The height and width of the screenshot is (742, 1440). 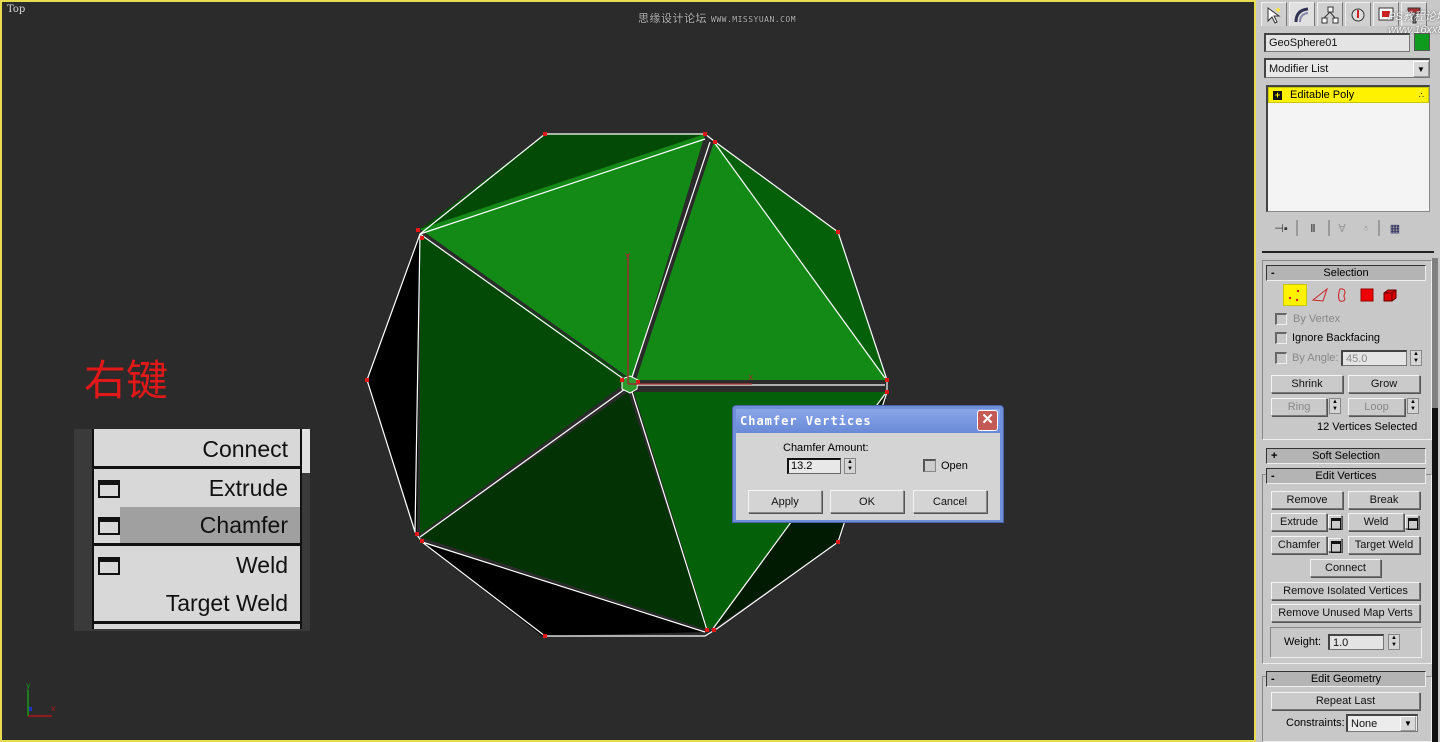 I want to click on weld-settings-icon, so click(x=1412, y=522).